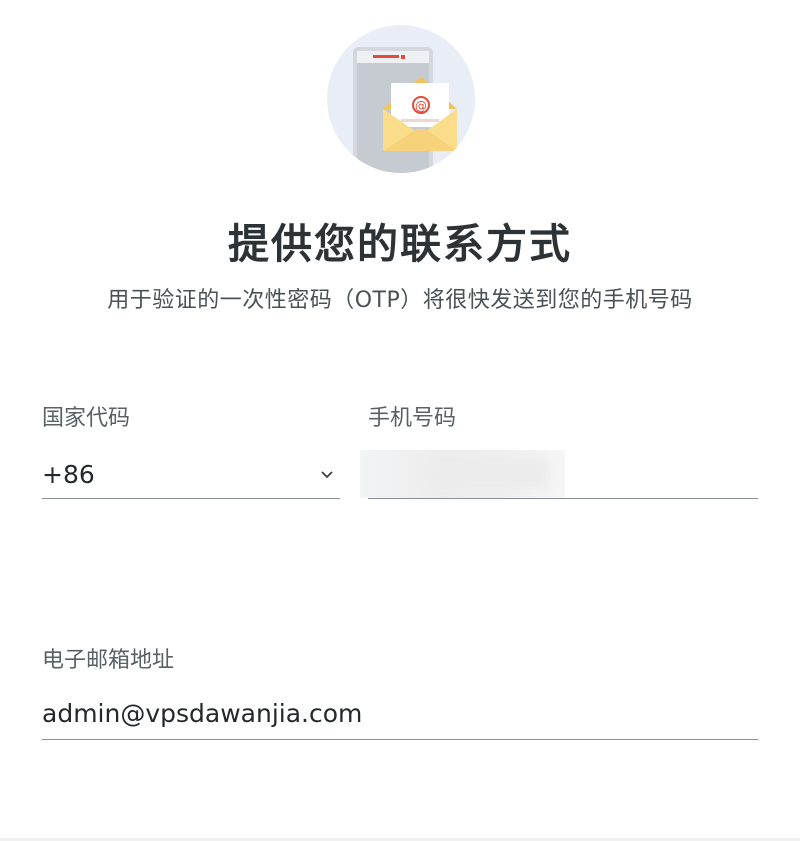 Image resolution: width=800 pixels, height=841 pixels. Describe the element at coordinates (400, 244) in the screenshot. I see `page-title: 提供您的联系方式` at that location.